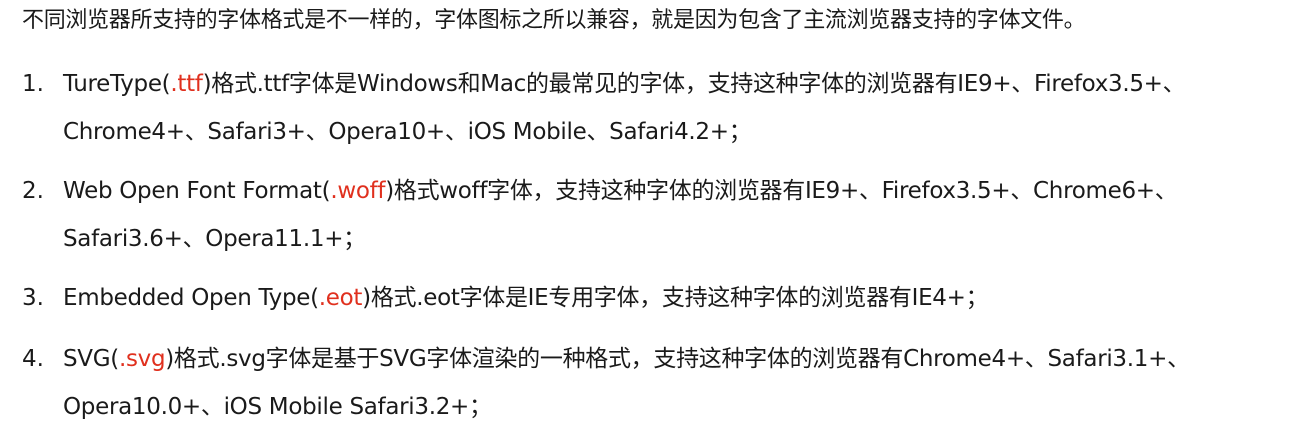 This screenshot has width=1291, height=434. I want to click on file-extension: .ttf, so click(186, 84).